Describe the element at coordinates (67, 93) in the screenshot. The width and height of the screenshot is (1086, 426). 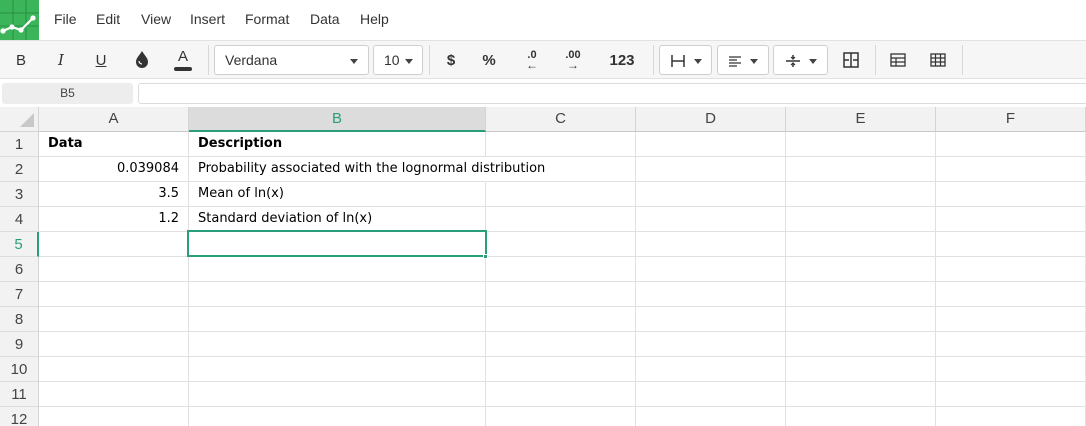
I see `name-box: B5` at that location.